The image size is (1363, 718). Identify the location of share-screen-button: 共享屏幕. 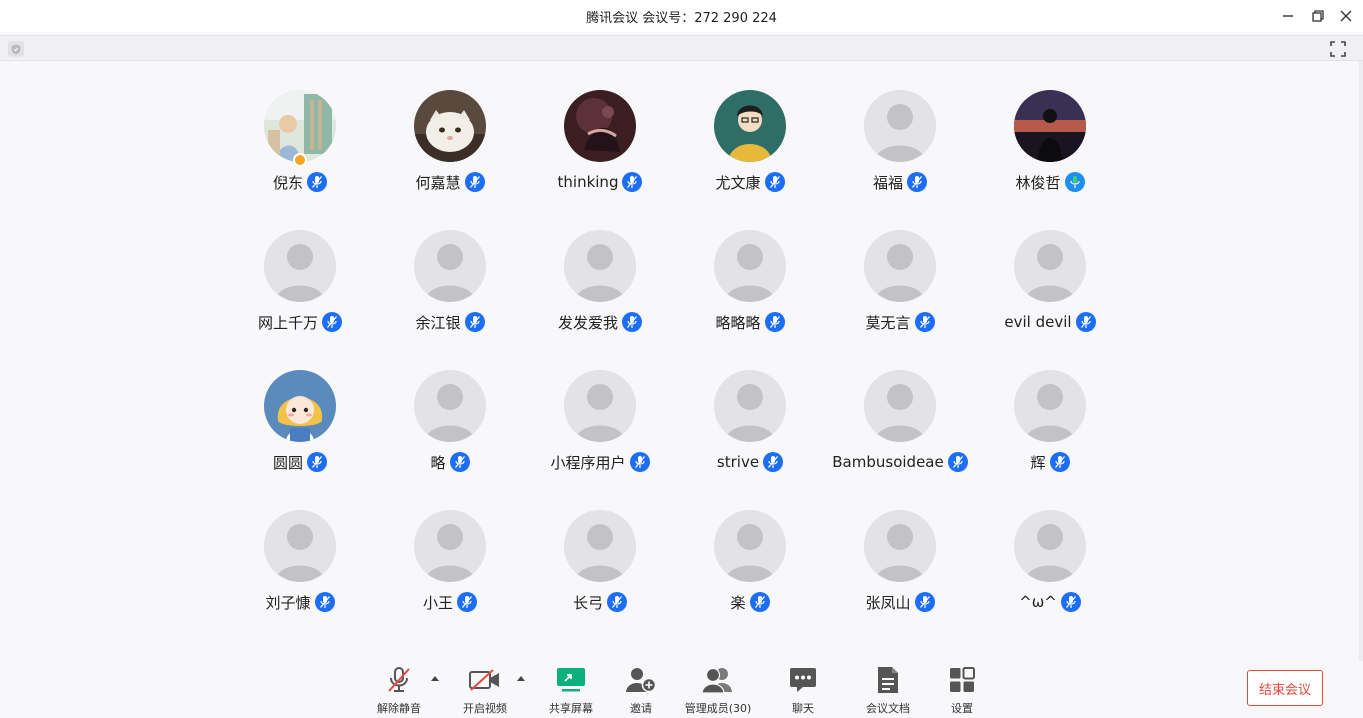
(571, 691).